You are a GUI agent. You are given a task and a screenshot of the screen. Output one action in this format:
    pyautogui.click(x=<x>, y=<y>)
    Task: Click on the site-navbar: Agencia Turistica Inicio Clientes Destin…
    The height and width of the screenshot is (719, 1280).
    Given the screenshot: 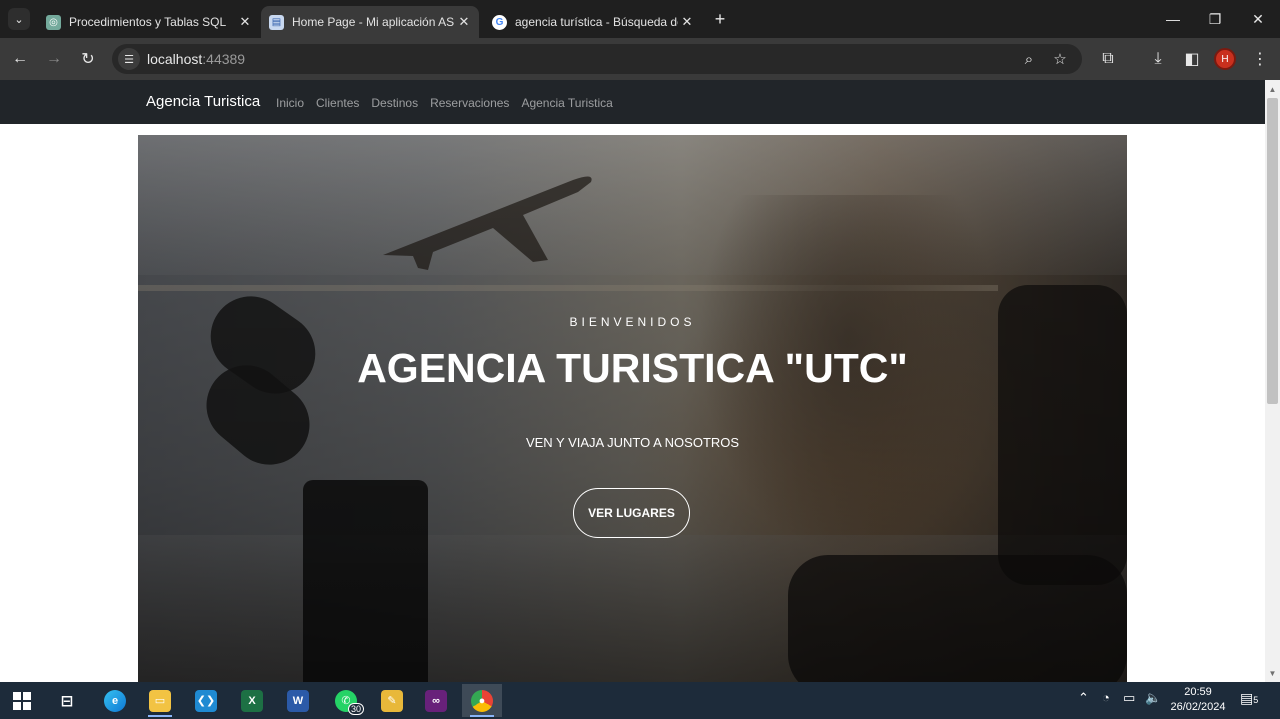 What is the action you would take?
    pyautogui.click(x=632, y=102)
    